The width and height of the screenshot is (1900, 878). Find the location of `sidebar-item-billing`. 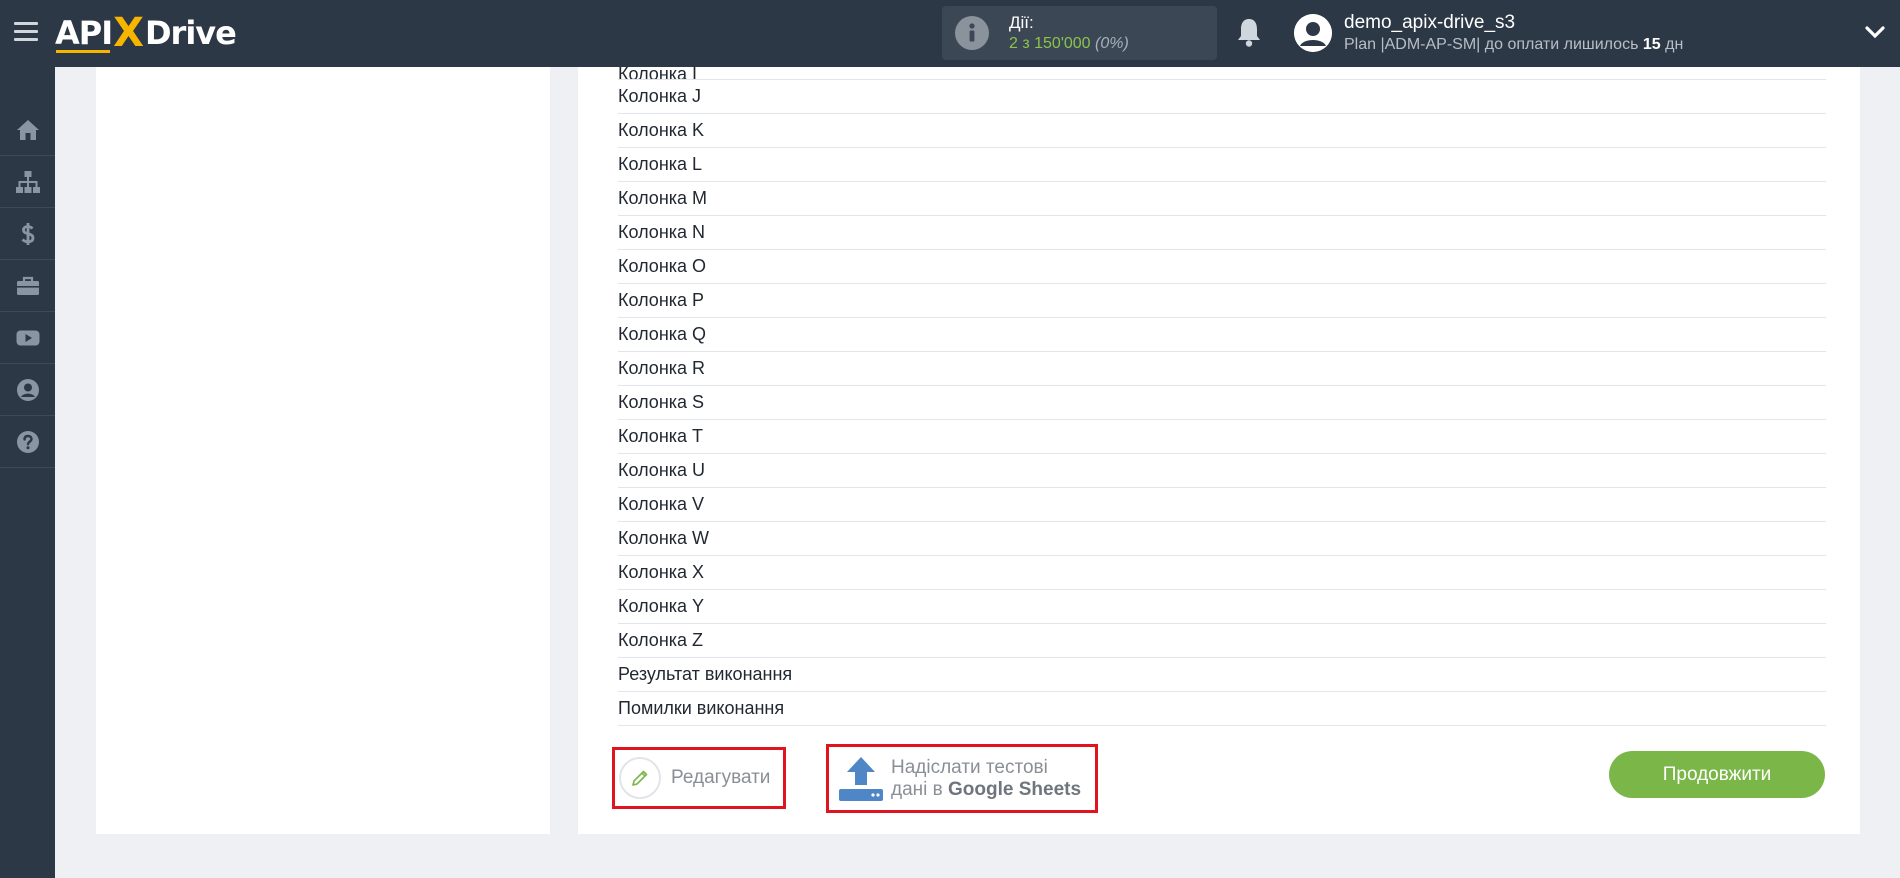

sidebar-item-billing is located at coordinates (27, 234).